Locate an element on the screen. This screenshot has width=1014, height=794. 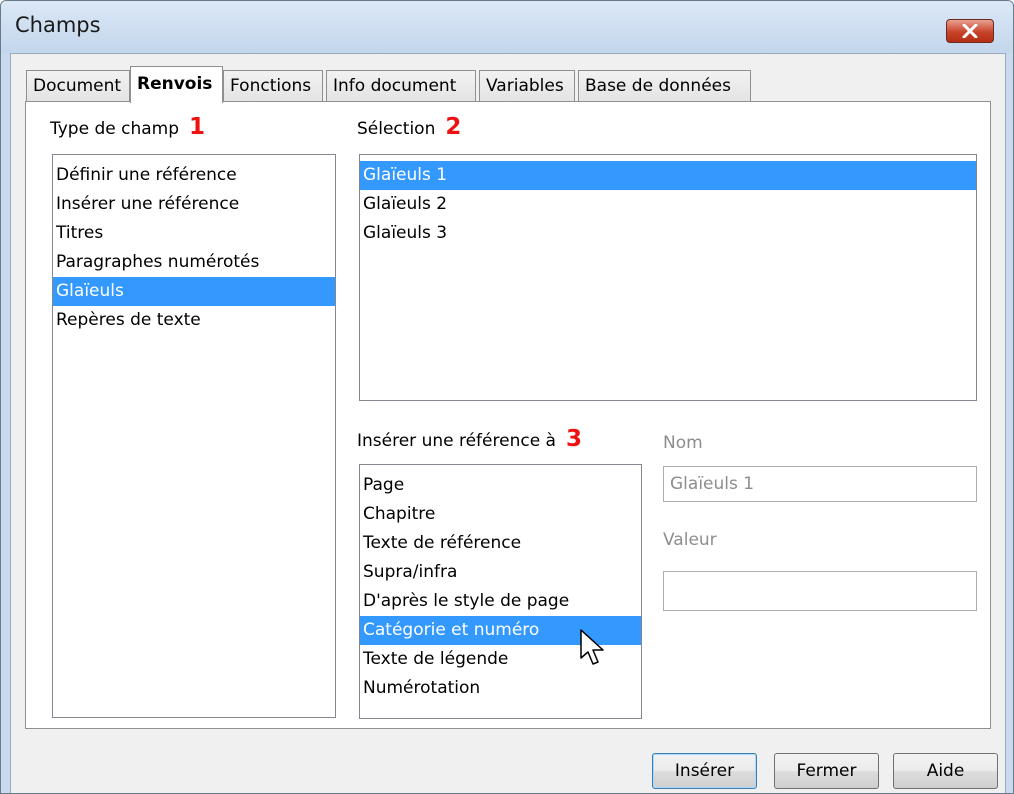
list-item: Paragraphes numérotés is located at coordinates (194, 262).